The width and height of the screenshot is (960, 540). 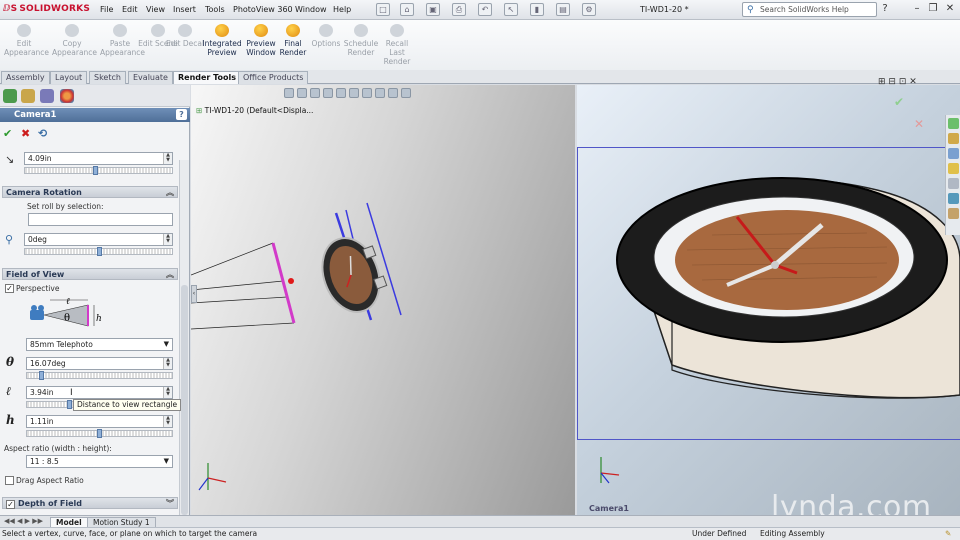 I want to click on open-folder-icon: ⌂, so click(x=407, y=9).